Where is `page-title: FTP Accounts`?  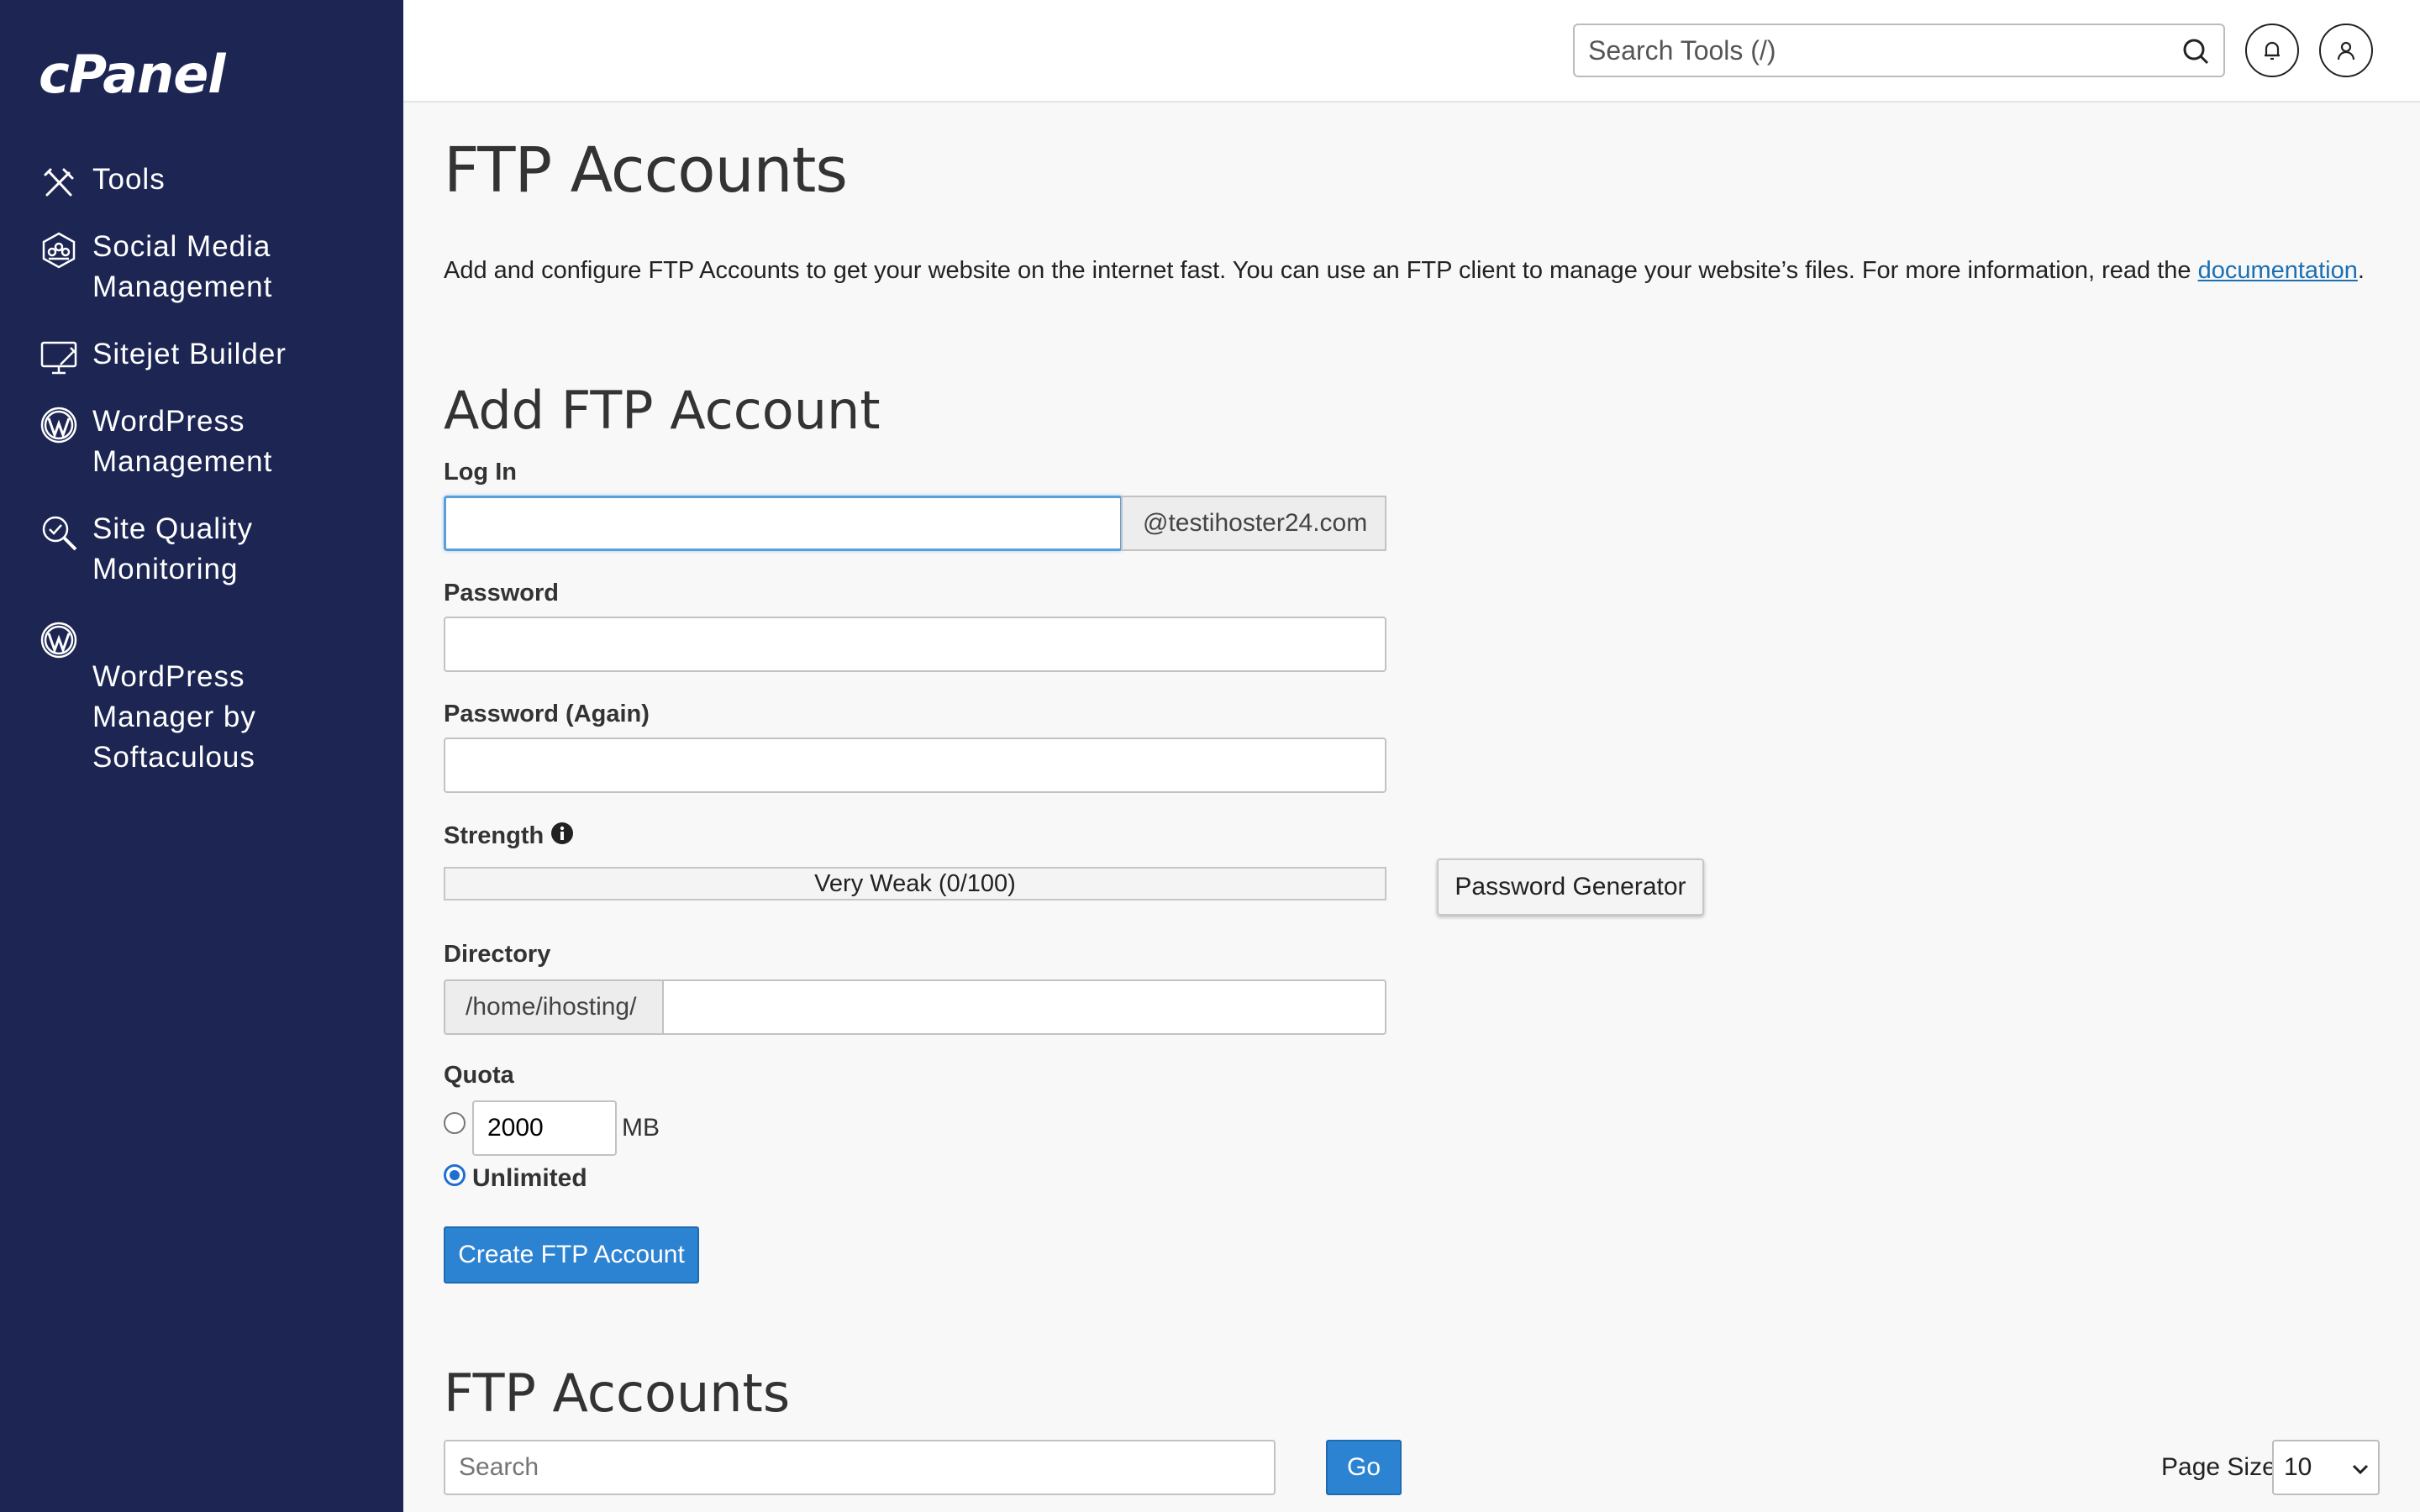
page-title: FTP Accounts is located at coordinates (646, 170).